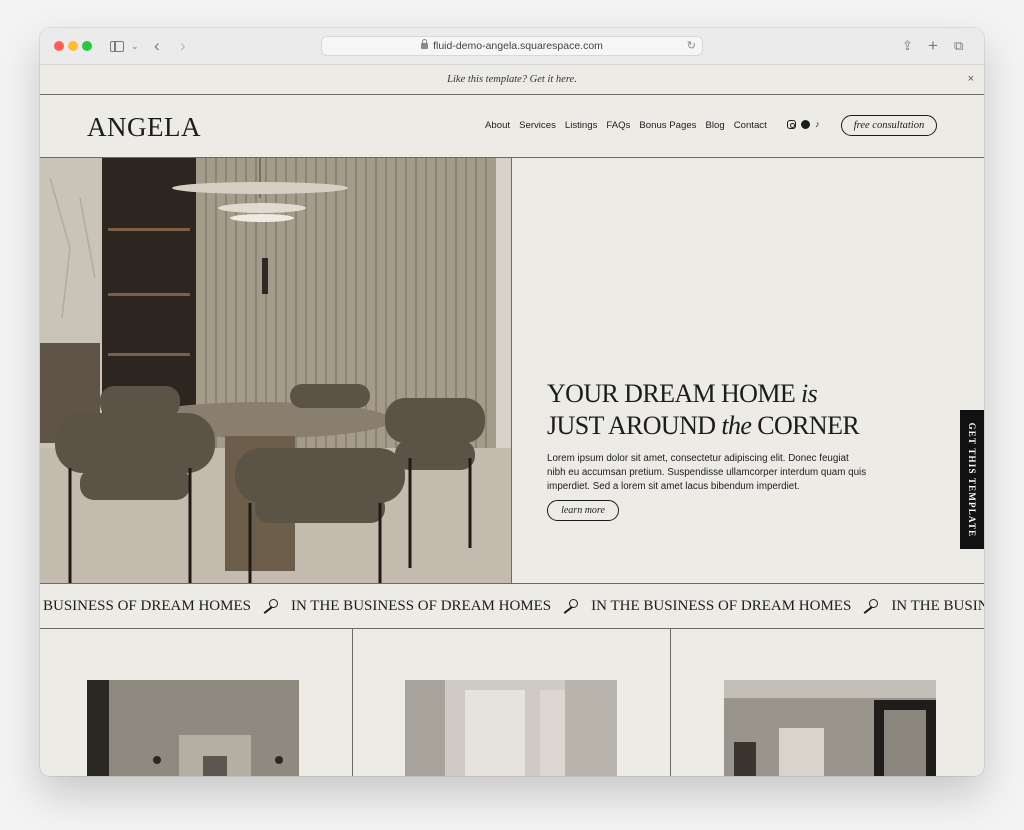  What do you see at coordinates (971, 79) in the screenshot?
I see `close-icon: ×` at bounding box center [971, 79].